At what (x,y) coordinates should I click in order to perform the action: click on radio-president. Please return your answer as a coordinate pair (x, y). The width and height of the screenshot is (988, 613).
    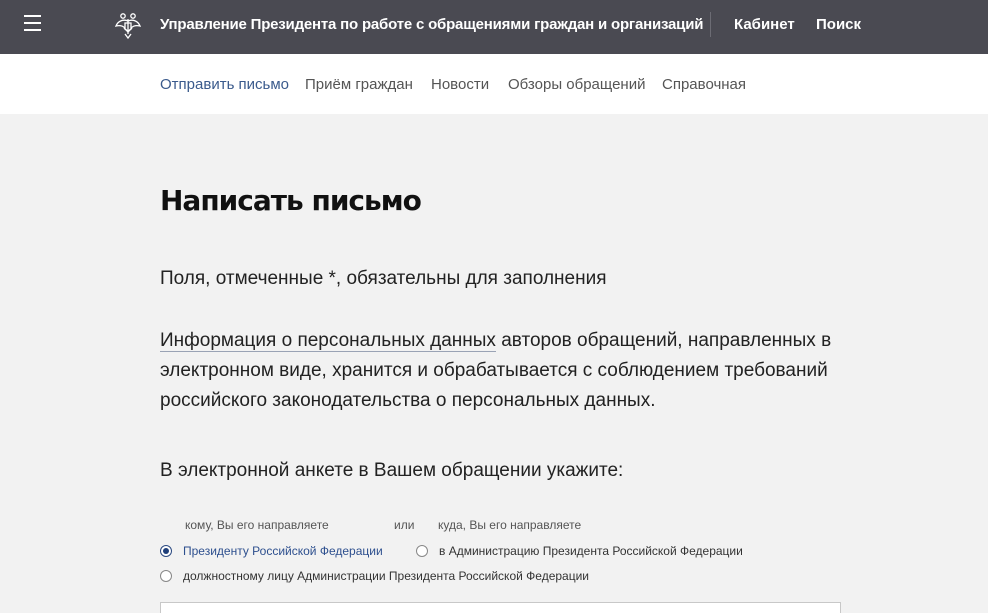
    Looking at the image, I should click on (166, 551).